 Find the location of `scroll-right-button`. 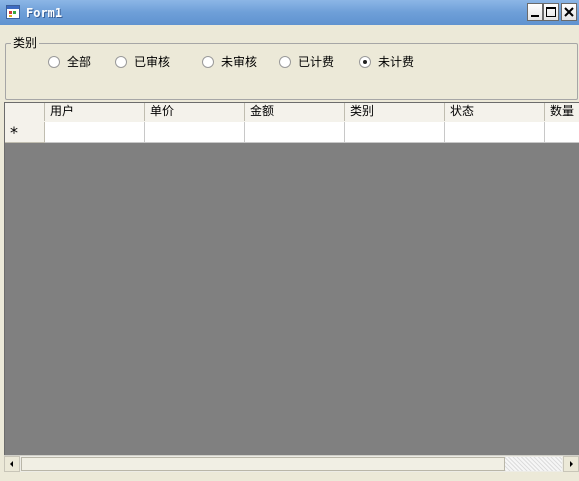

scroll-right-button is located at coordinates (571, 464).